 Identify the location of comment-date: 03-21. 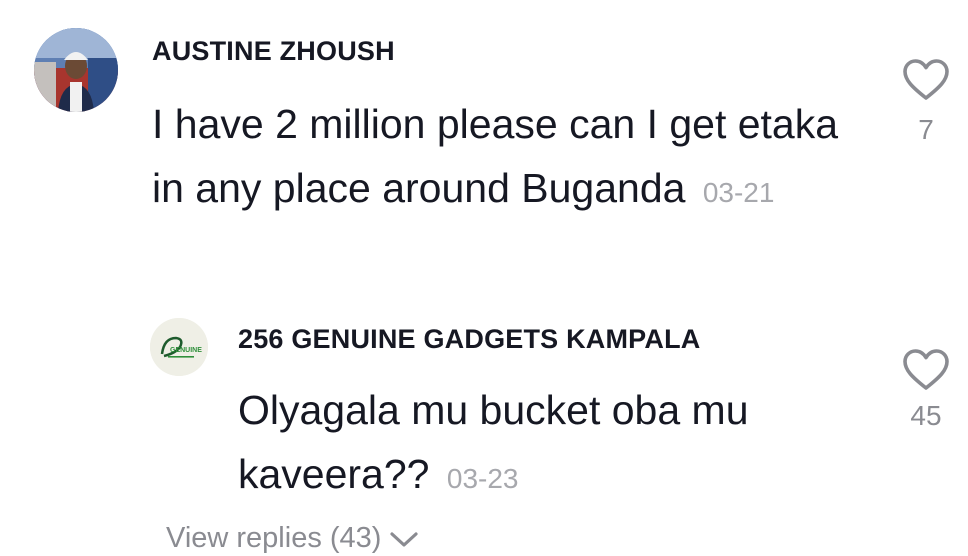
(738, 192).